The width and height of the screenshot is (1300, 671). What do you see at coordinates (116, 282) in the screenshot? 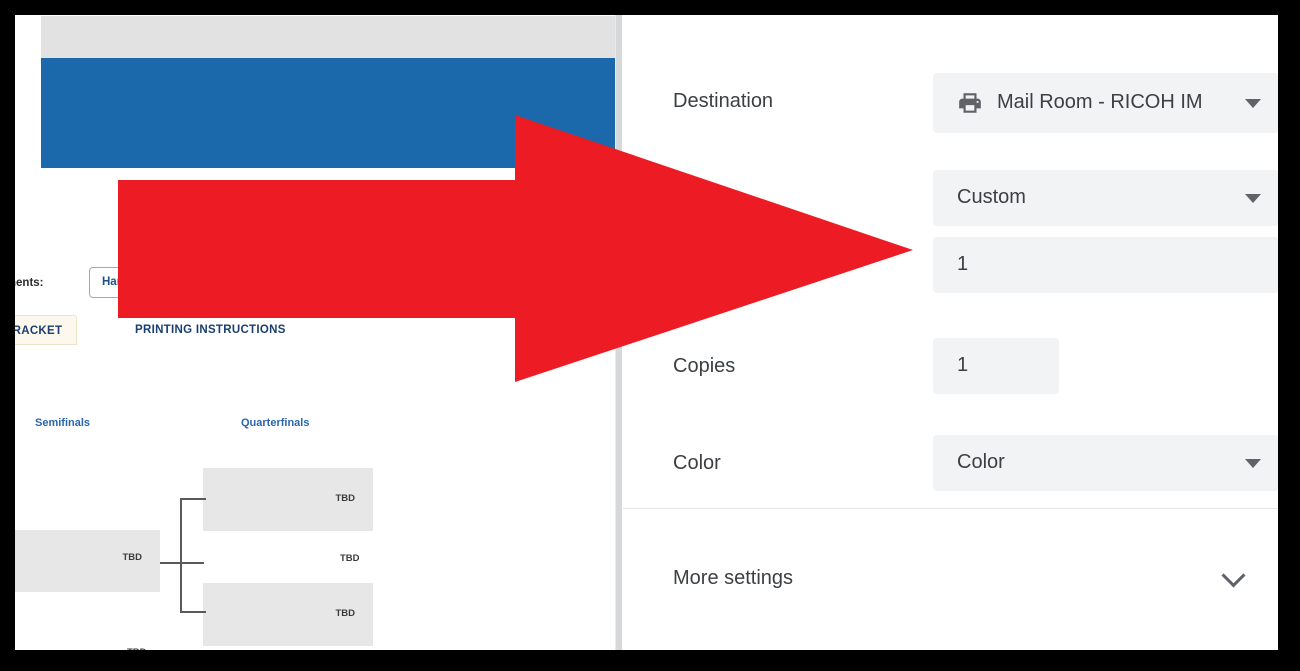
I see `tournaments-select-value: Hann` at bounding box center [116, 282].